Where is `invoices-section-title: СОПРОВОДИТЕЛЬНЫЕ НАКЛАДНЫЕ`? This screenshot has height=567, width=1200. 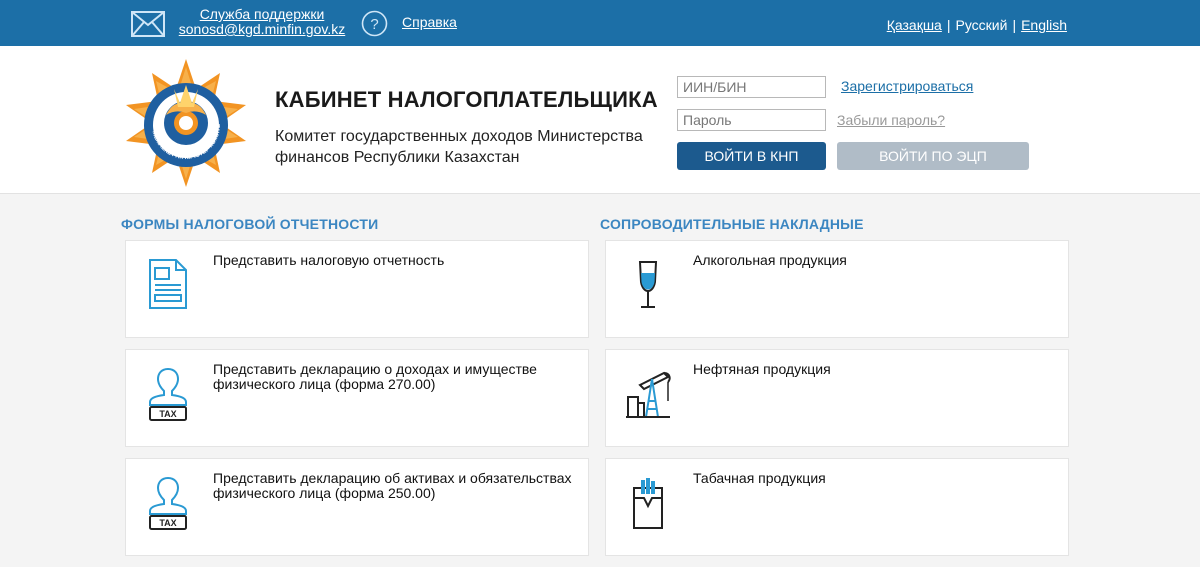 invoices-section-title: СОПРОВОДИТЕЛЬНЫЕ НАКЛАДНЫЕ is located at coordinates (732, 224).